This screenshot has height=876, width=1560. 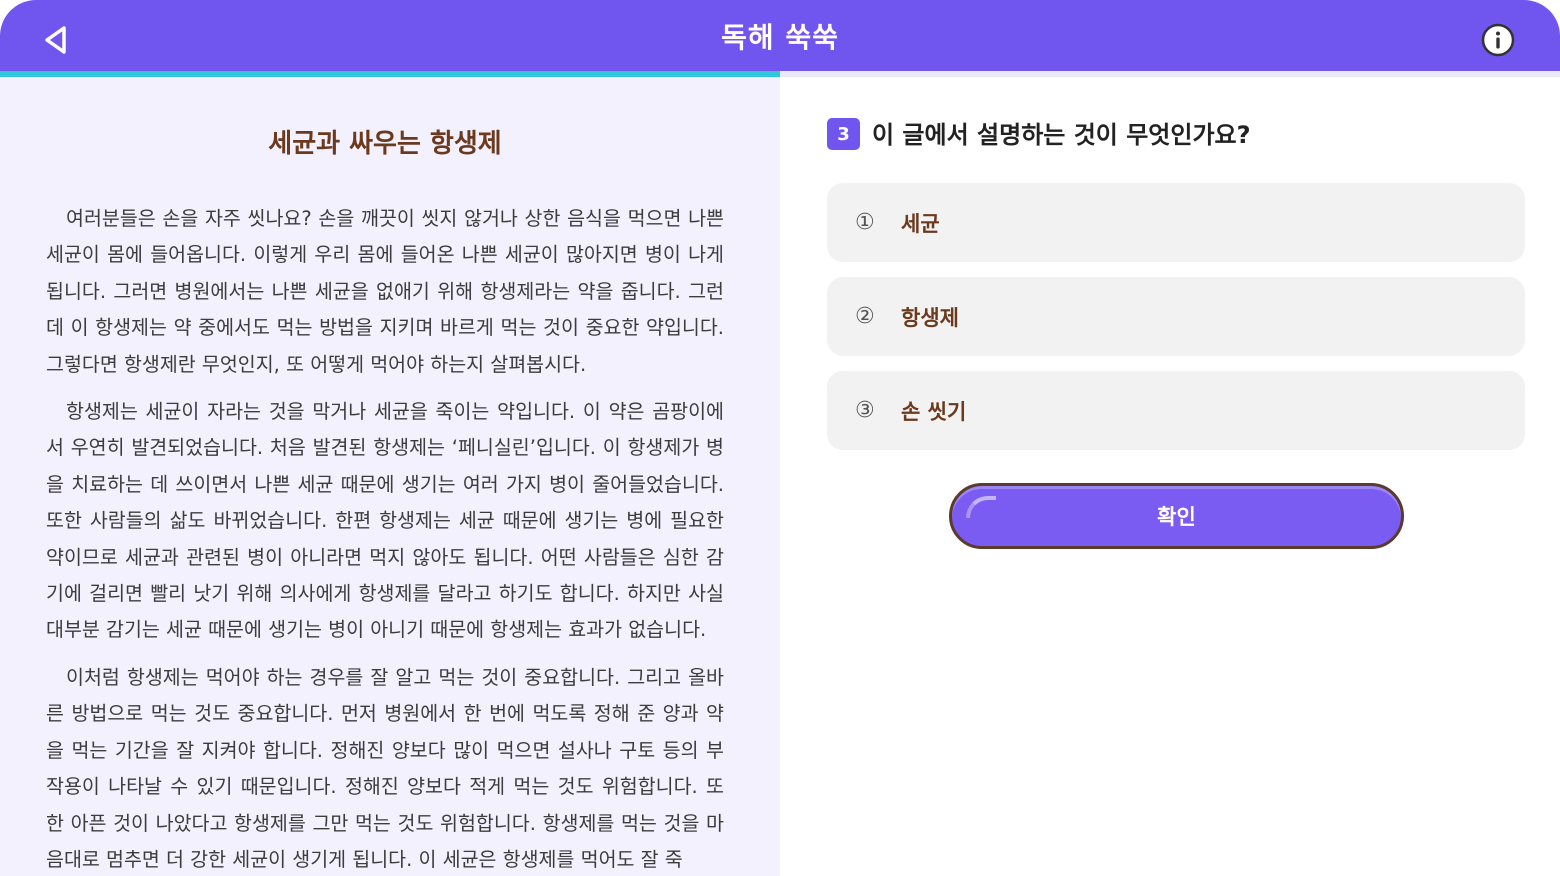 What do you see at coordinates (865, 222) in the screenshot?
I see `option-marker: ①` at bounding box center [865, 222].